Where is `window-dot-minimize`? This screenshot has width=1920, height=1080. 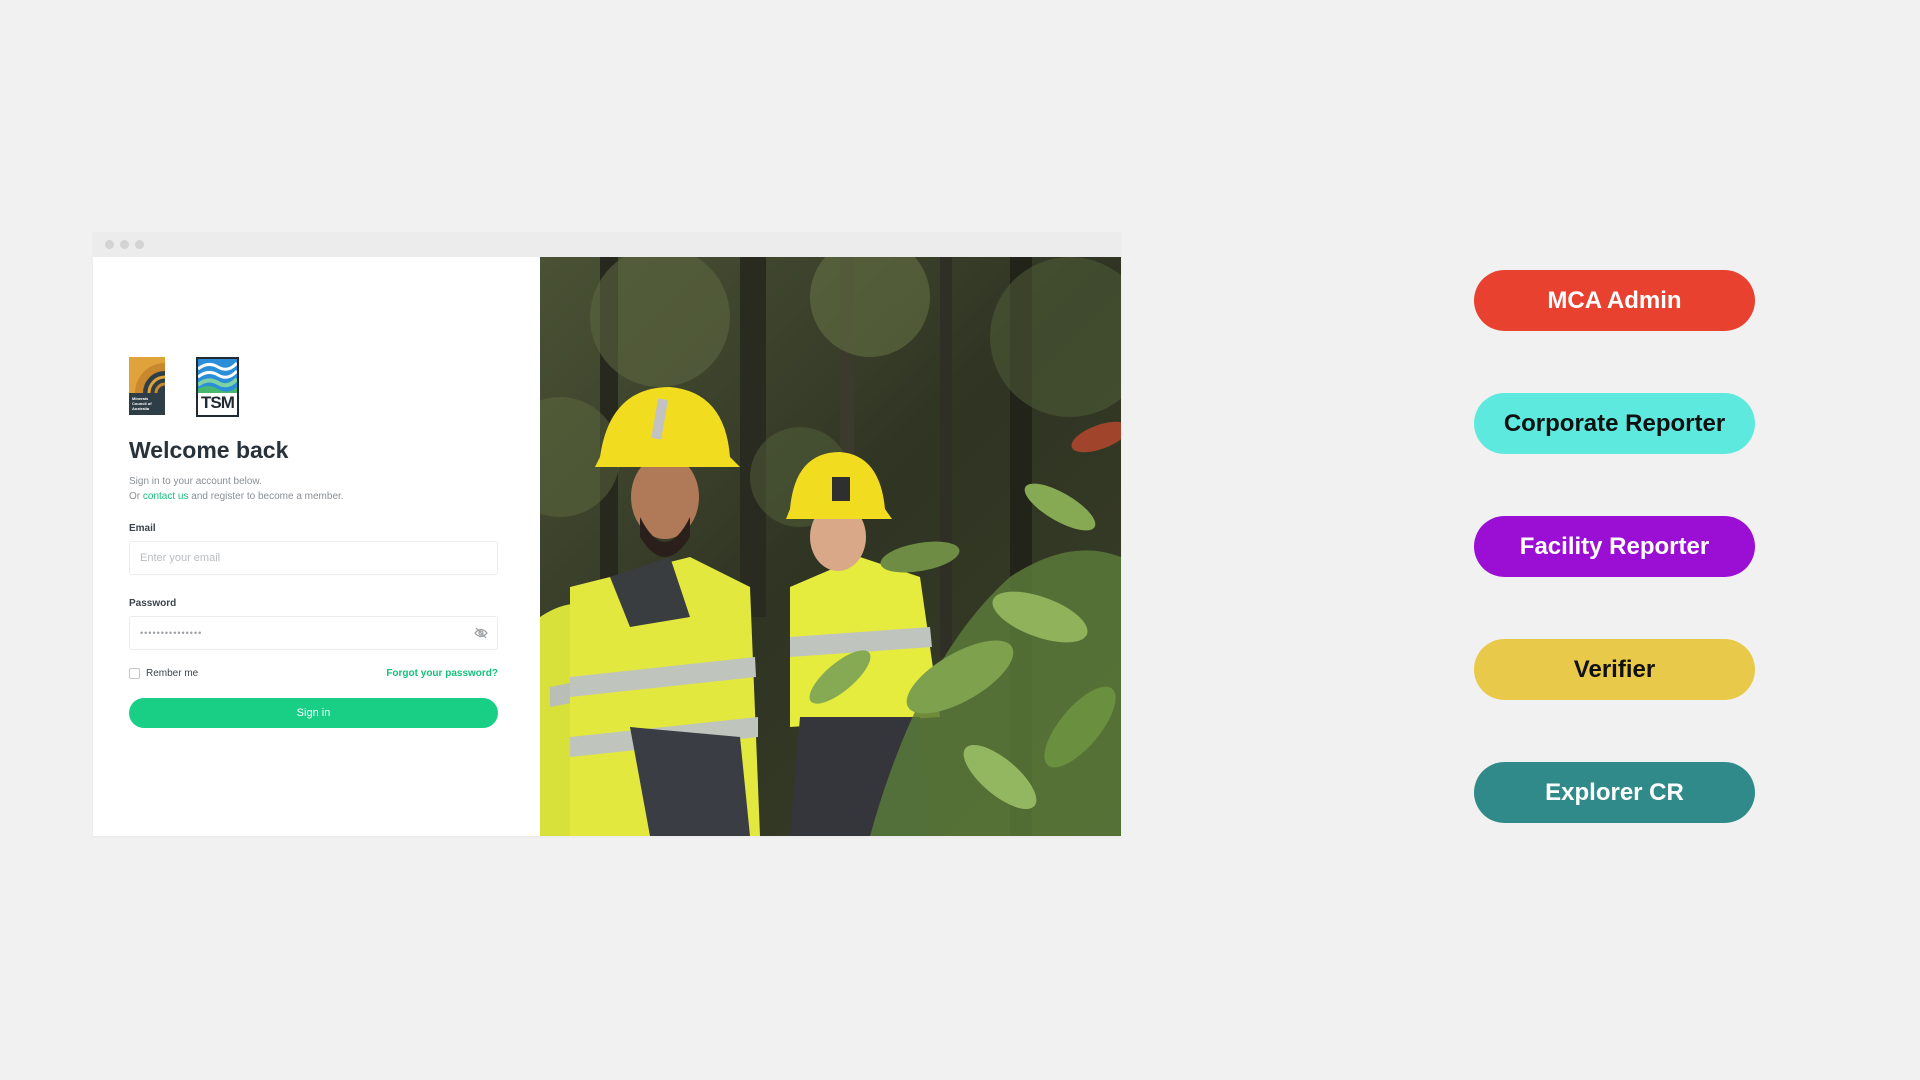
window-dot-minimize is located at coordinates (124, 244).